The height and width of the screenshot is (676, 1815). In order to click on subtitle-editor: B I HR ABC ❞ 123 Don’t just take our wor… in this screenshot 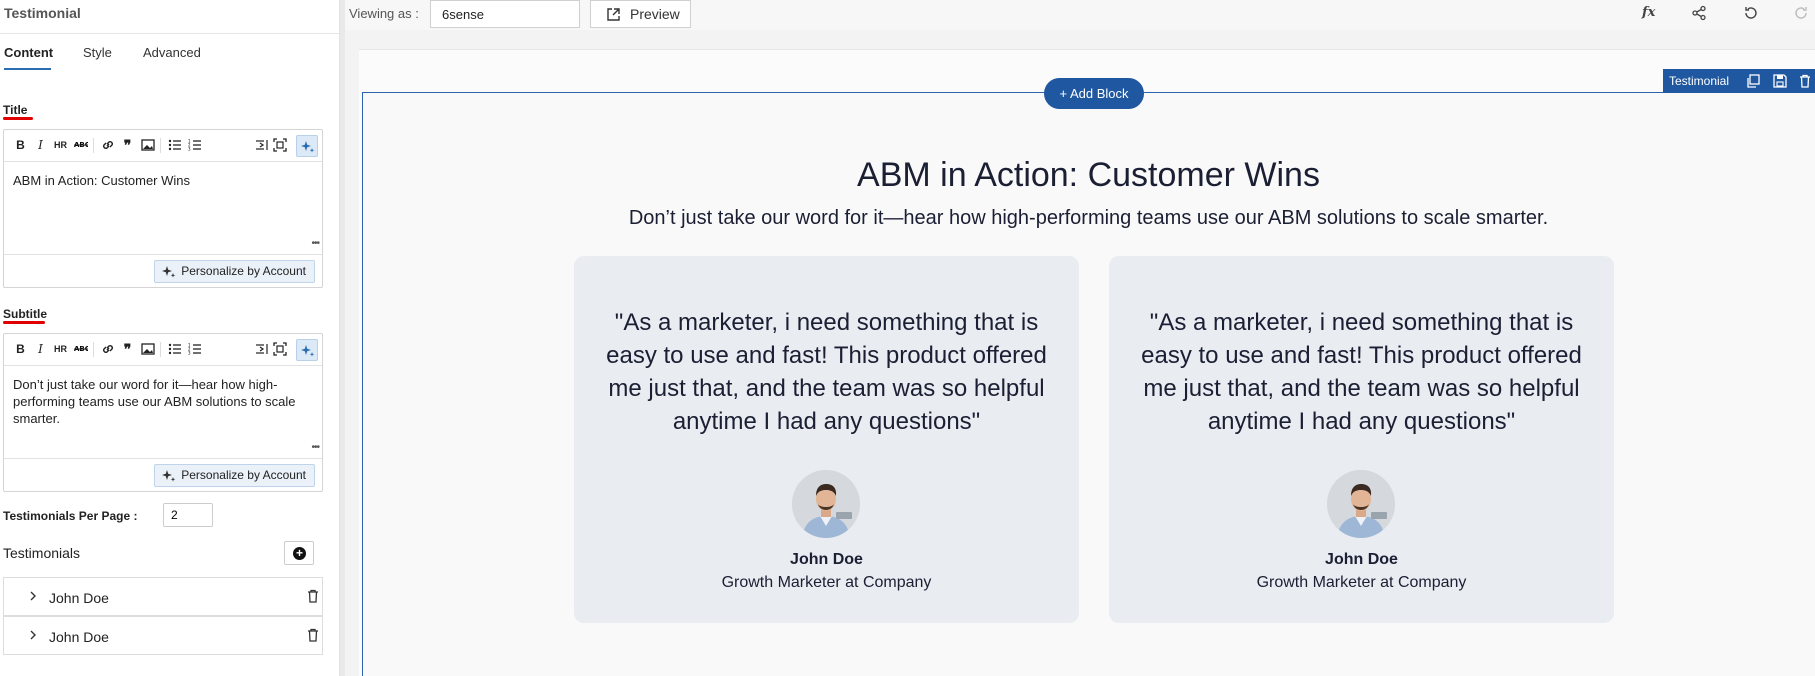, I will do `click(163, 412)`.